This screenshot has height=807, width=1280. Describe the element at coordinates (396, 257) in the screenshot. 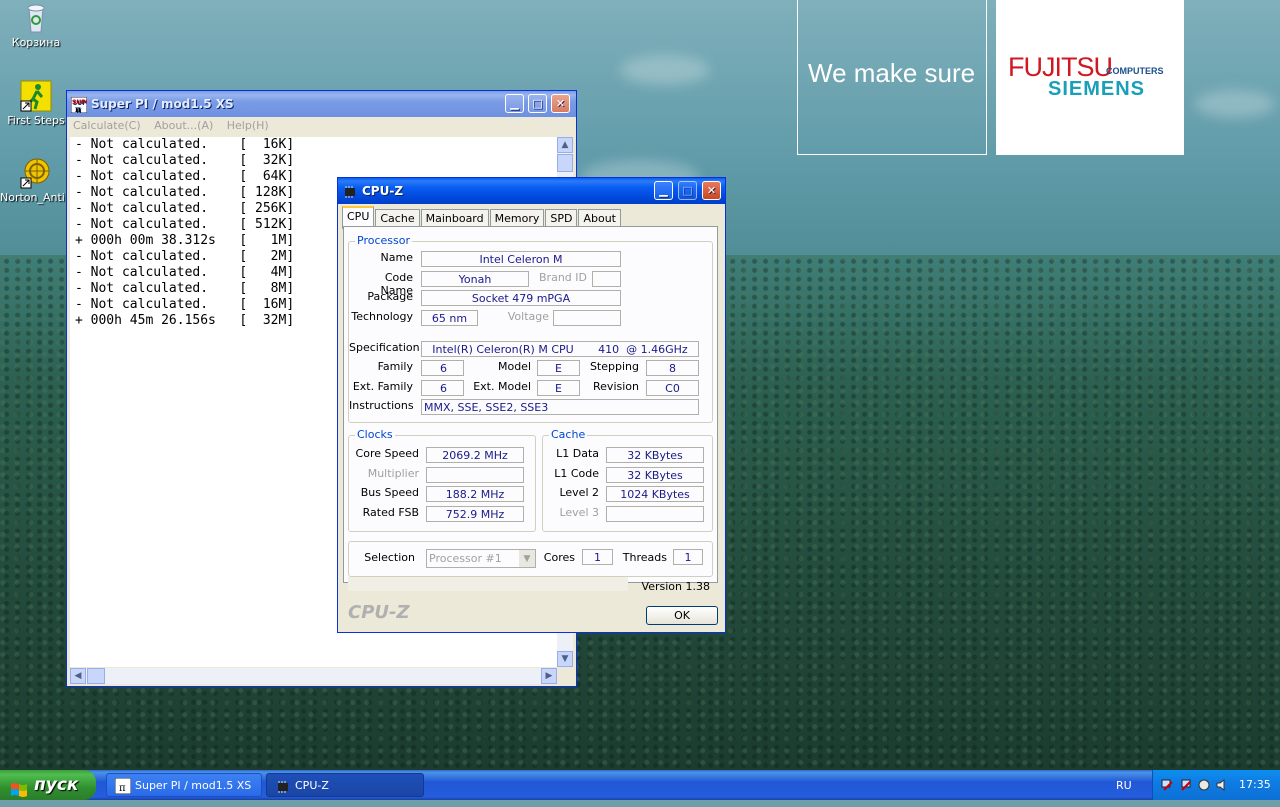

I see `name-label: Name` at that location.